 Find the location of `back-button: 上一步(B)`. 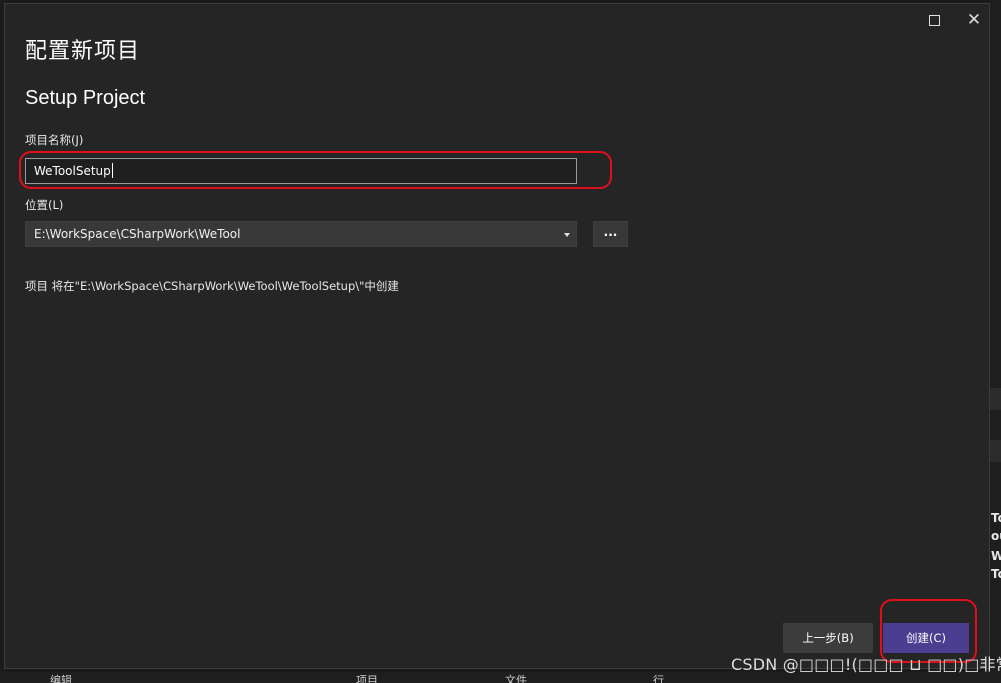

back-button: 上一步(B) is located at coordinates (828, 638).